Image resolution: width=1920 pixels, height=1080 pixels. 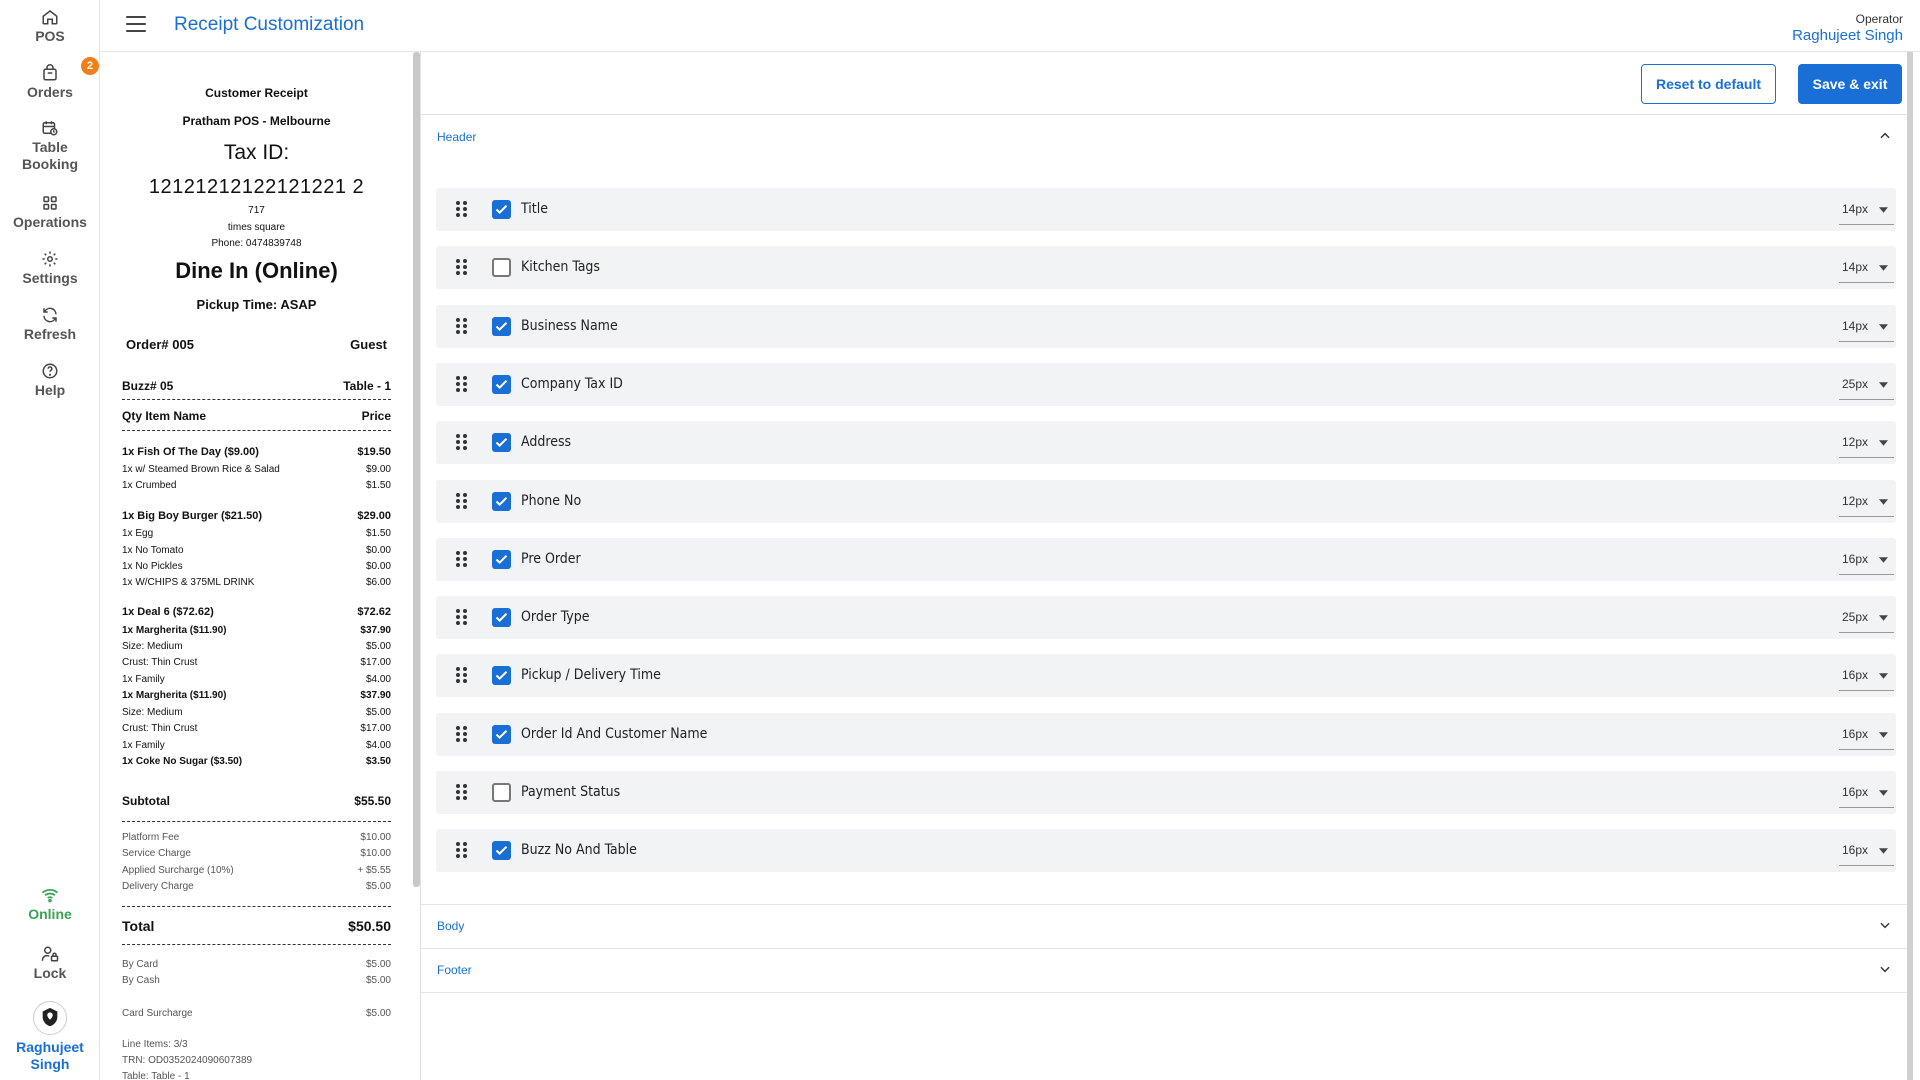 I want to click on receipt-item-row: 1x Family $4.00, so click(x=256, y=746).